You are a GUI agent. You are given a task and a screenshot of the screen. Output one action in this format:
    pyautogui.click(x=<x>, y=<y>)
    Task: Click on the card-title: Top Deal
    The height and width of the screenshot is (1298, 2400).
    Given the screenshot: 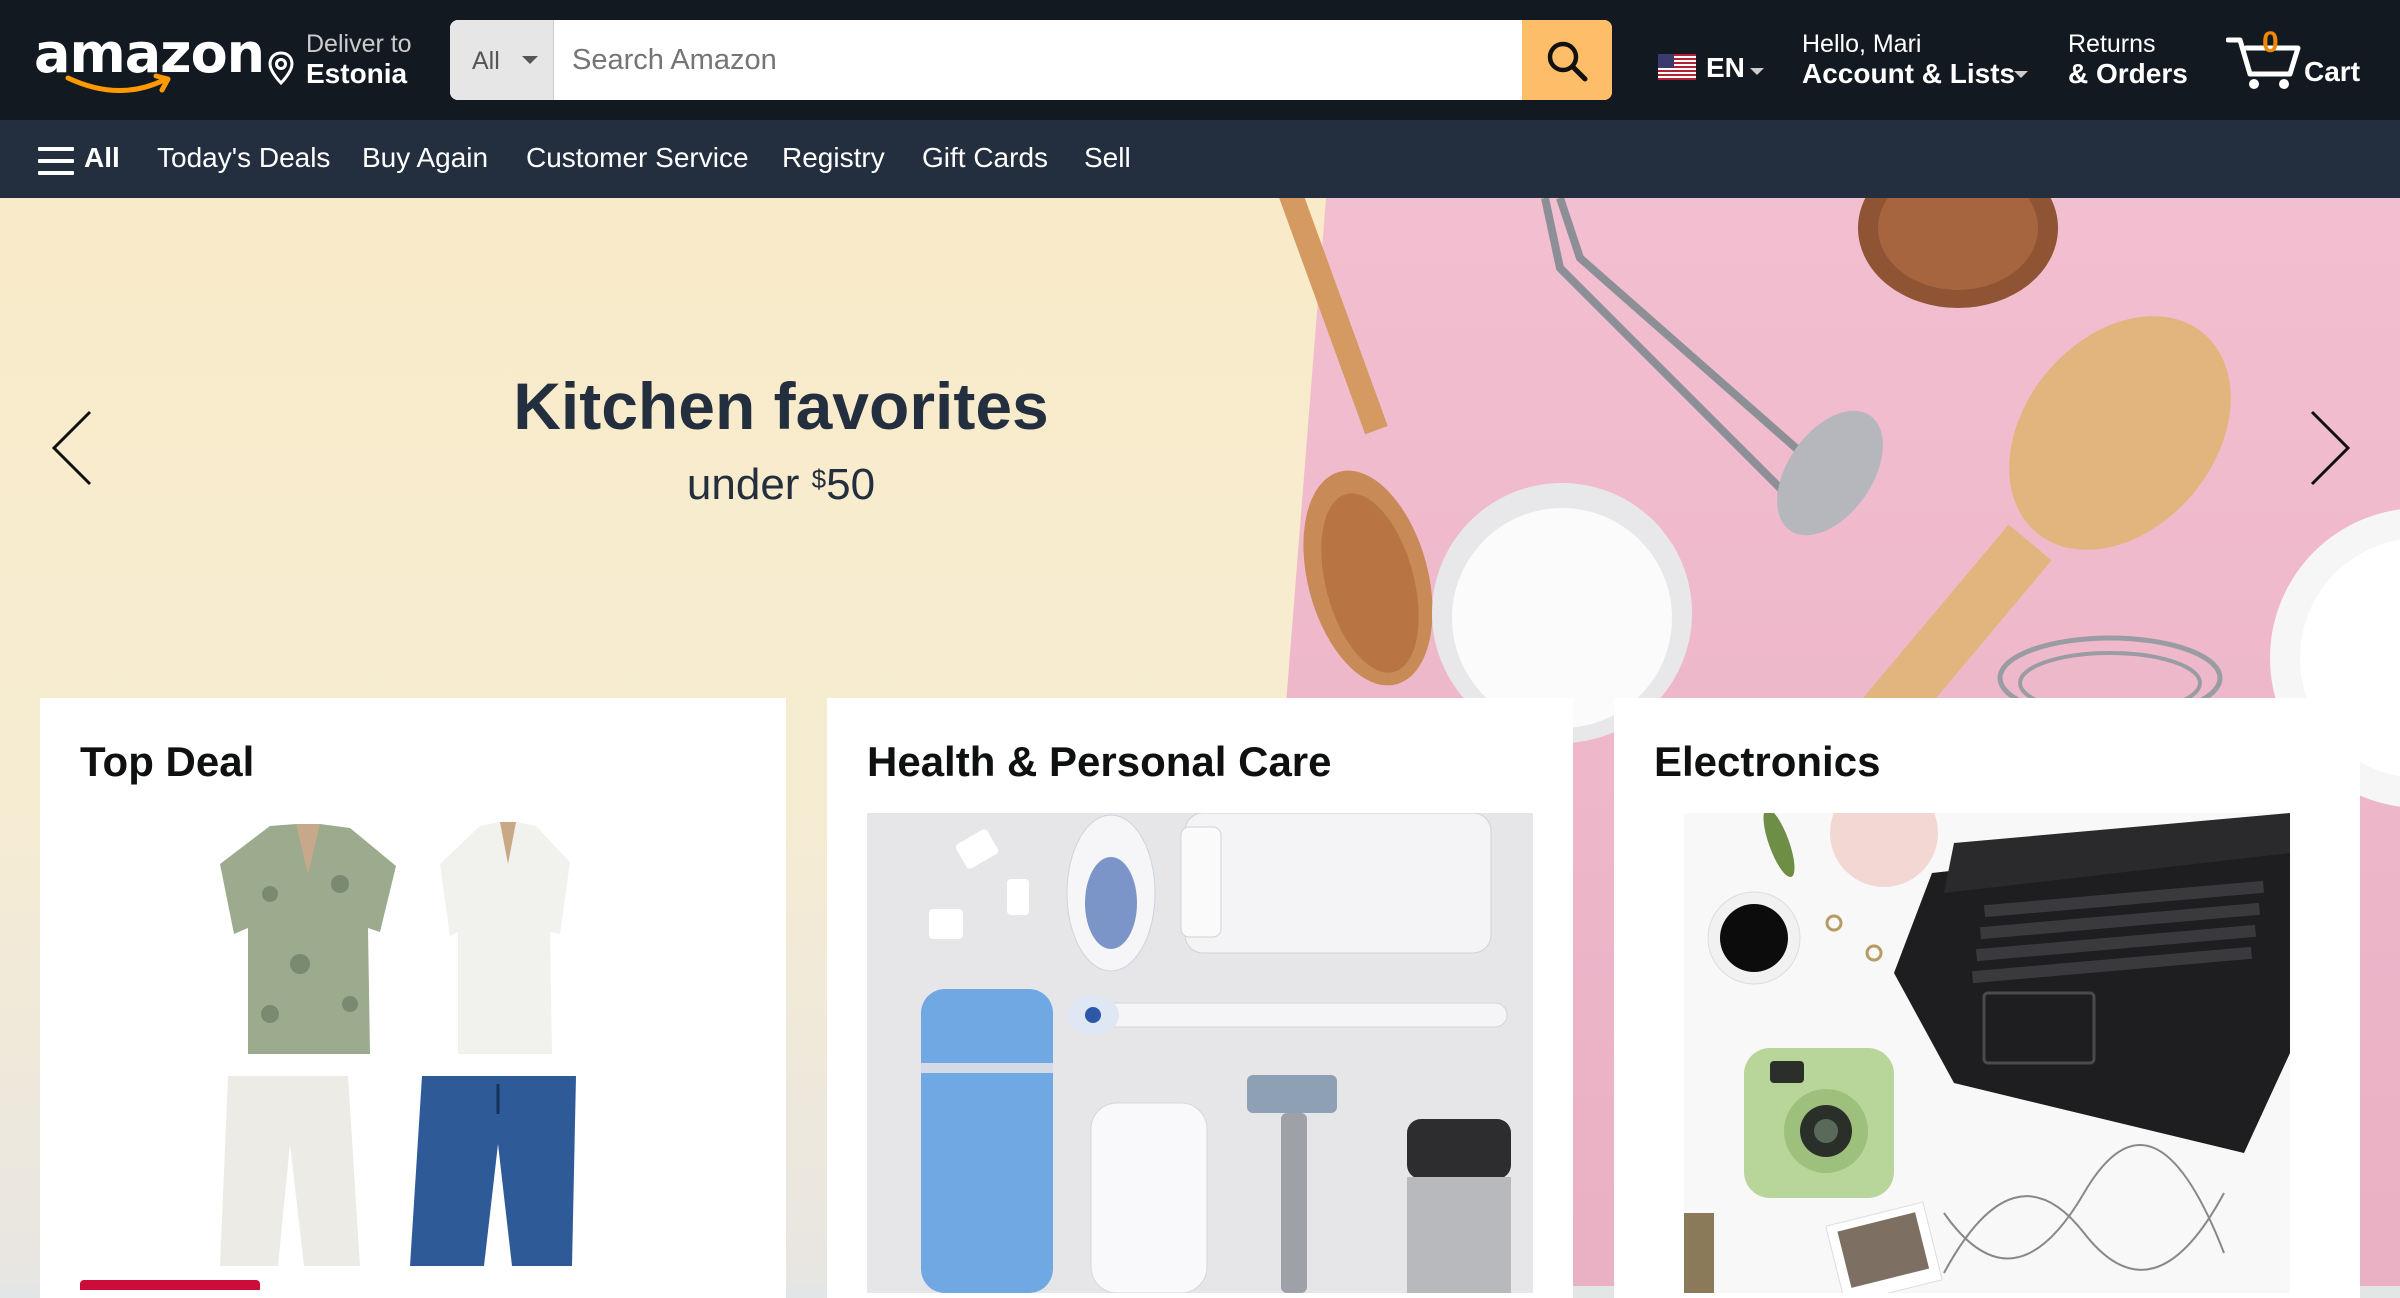 What is the action you would take?
    pyautogui.click(x=167, y=762)
    